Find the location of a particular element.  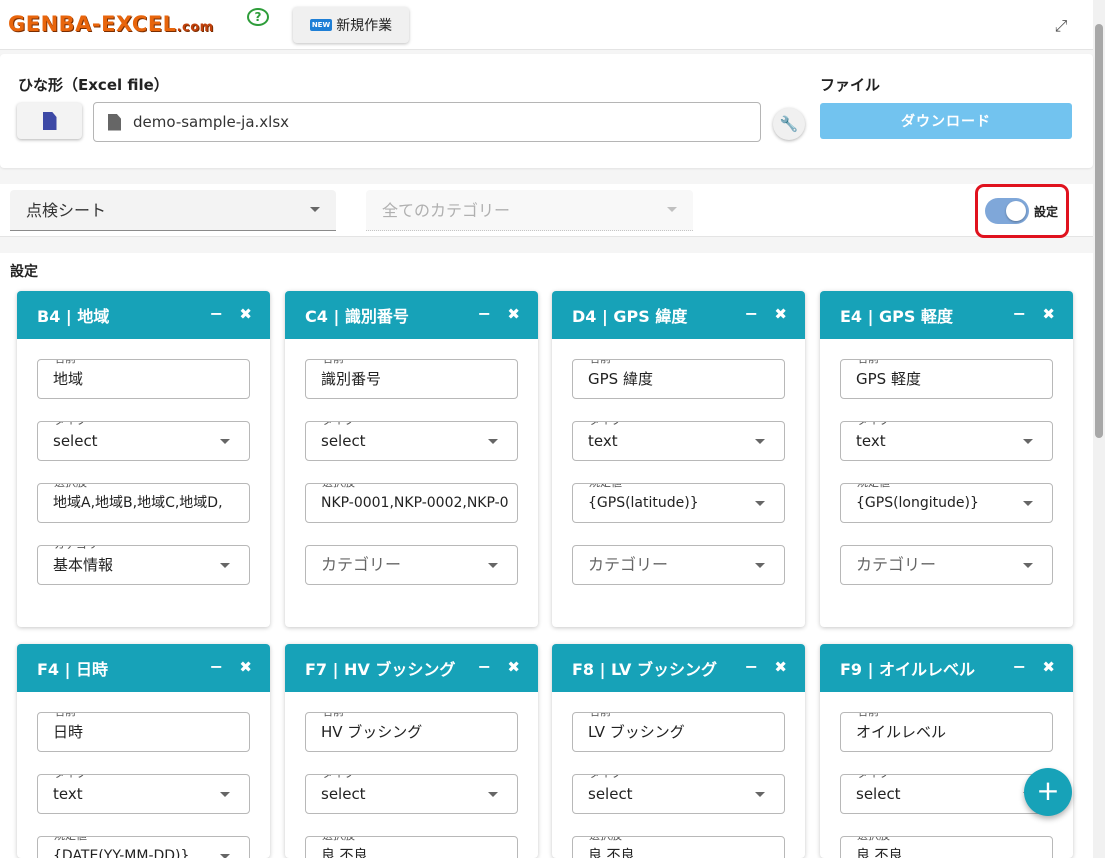

card-header: E4 | GPS 軽度 − ✖ is located at coordinates (946, 315).